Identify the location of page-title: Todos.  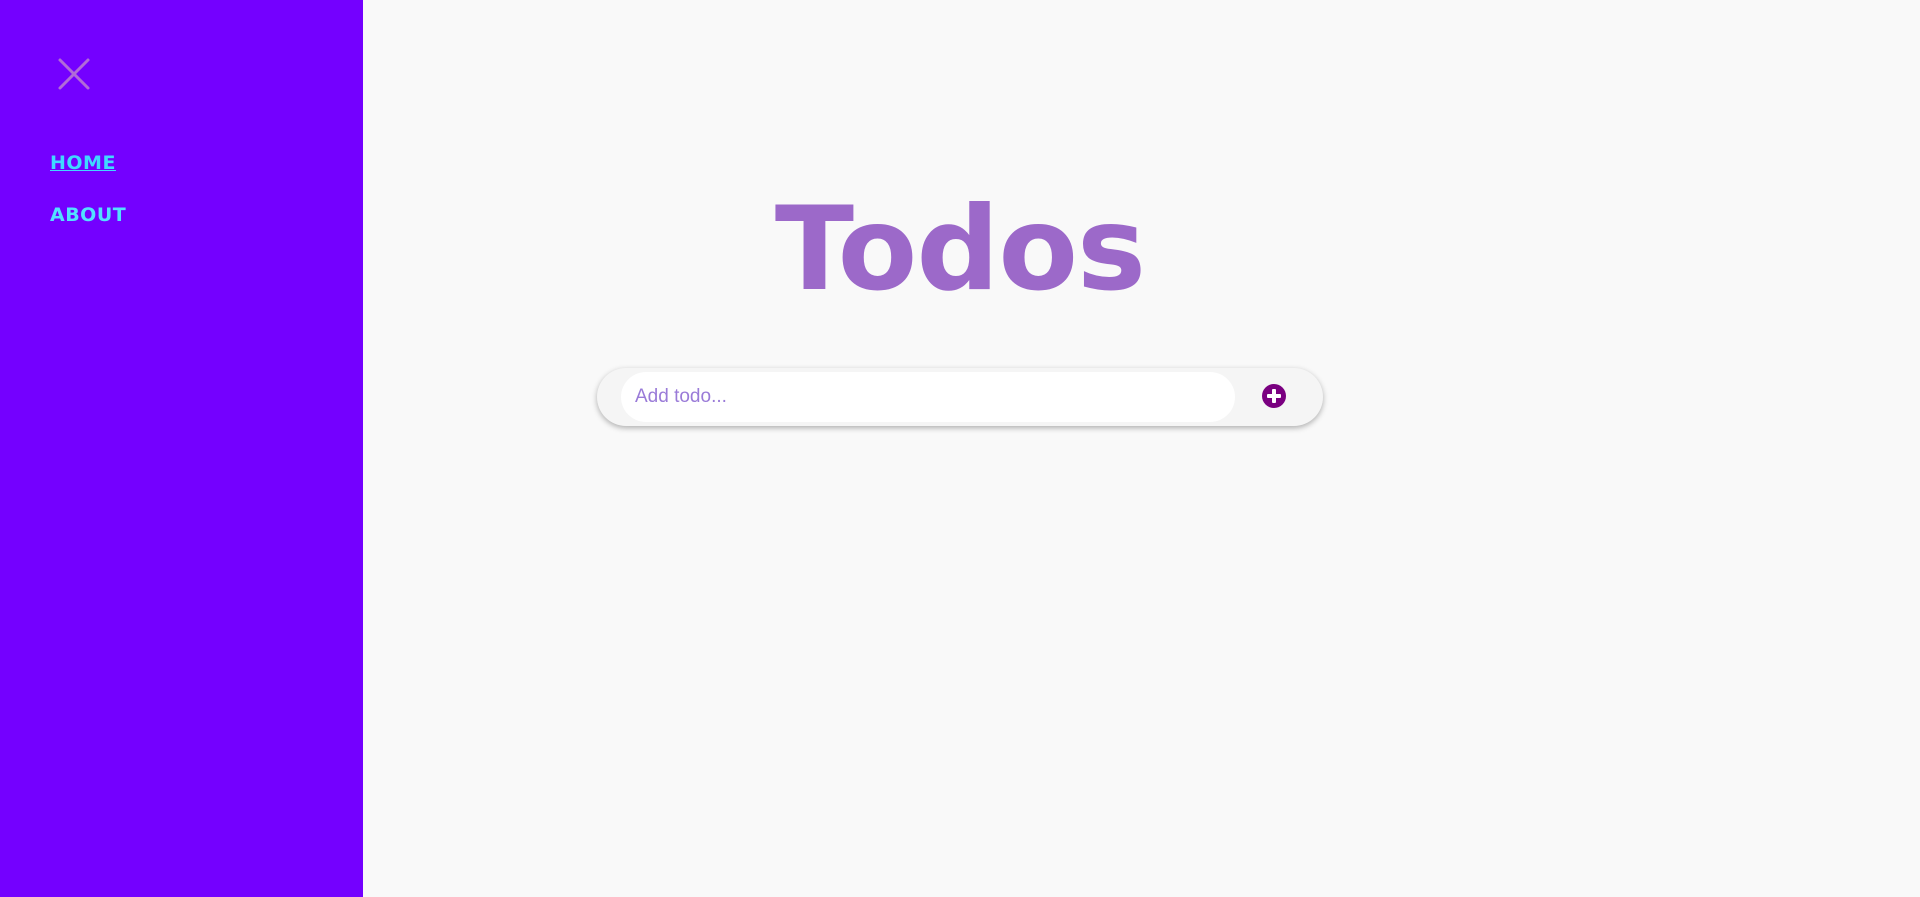
(960, 249).